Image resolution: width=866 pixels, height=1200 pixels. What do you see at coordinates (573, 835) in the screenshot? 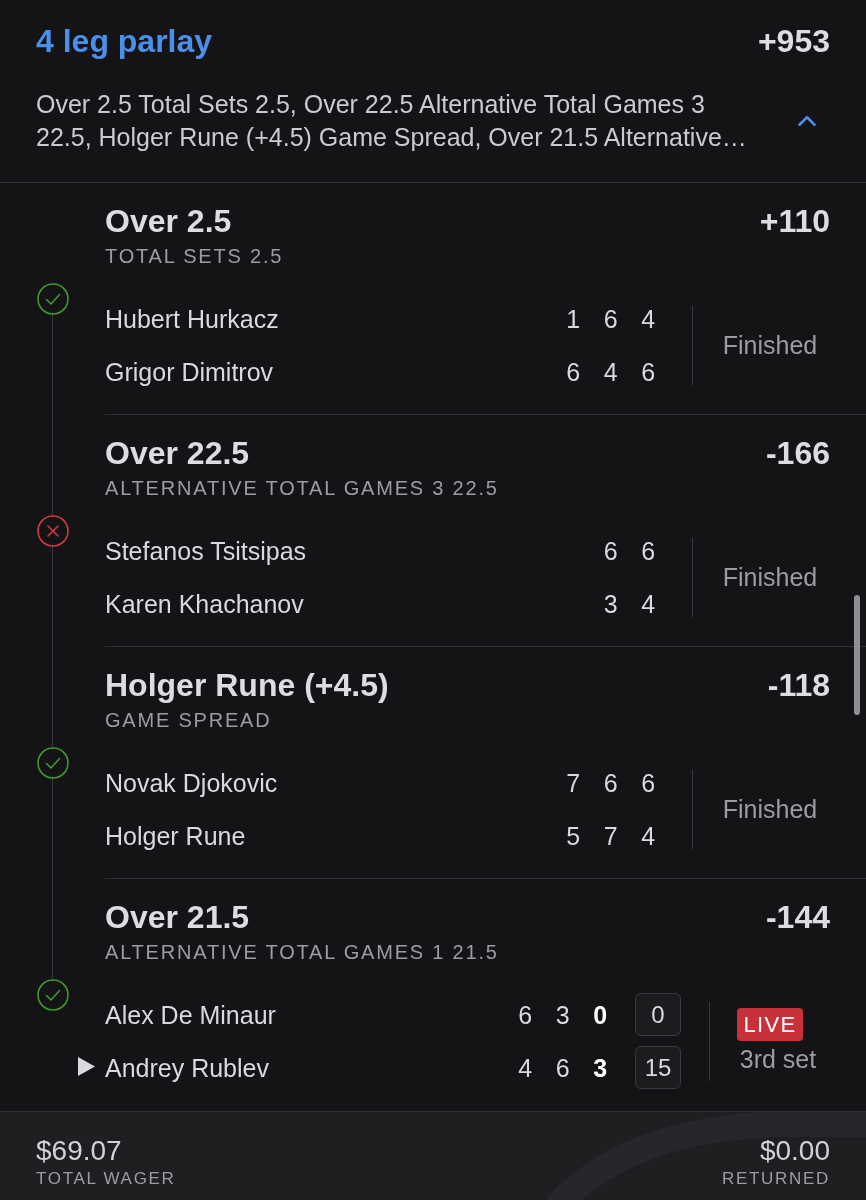
I see `set-score: 5` at bounding box center [573, 835].